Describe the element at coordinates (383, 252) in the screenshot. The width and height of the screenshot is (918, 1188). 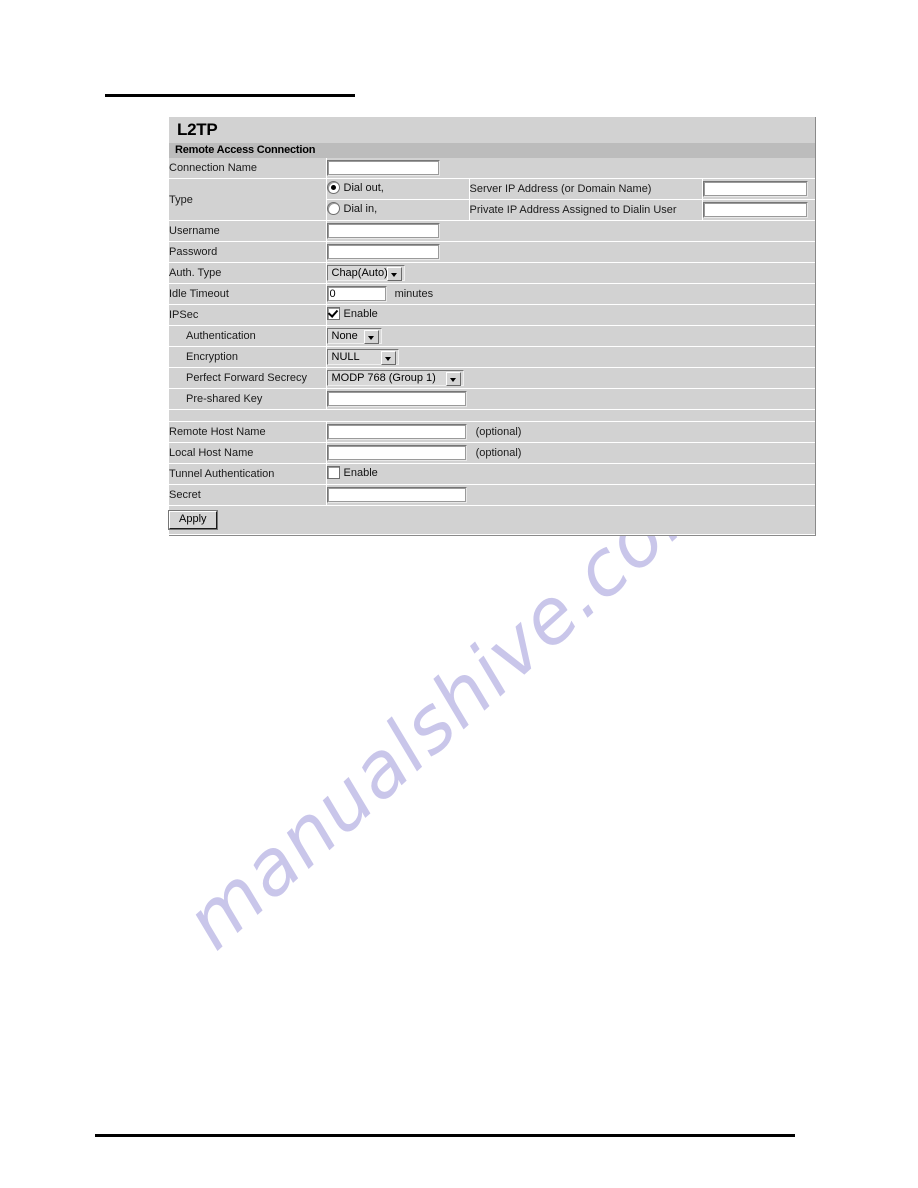
I see `password-input` at that location.